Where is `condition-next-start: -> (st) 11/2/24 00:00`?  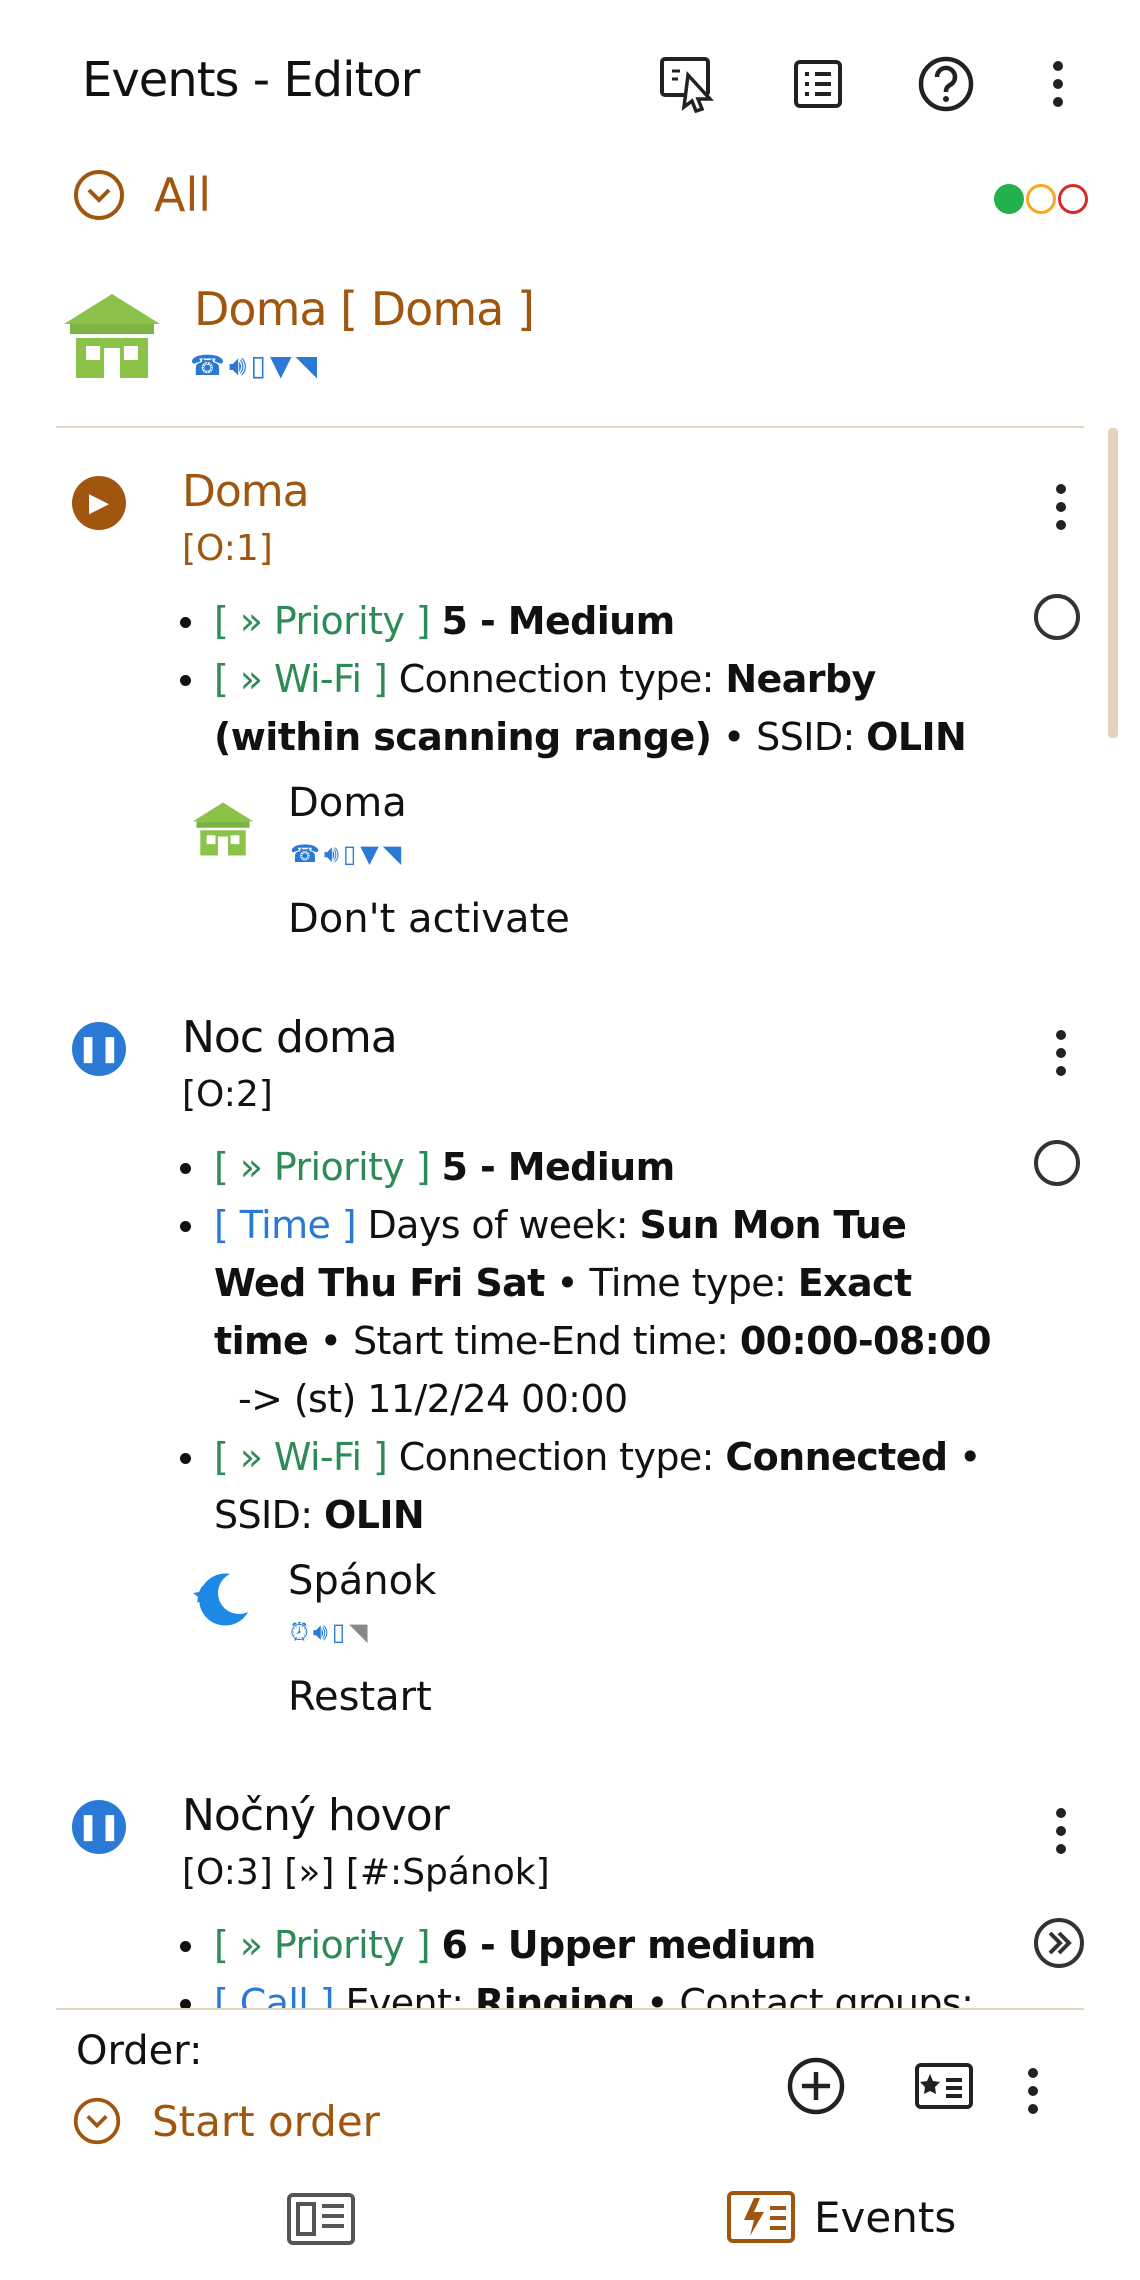 condition-next-start: -> (st) 11/2/24 00:00 is located at coordinates (433, 1399).